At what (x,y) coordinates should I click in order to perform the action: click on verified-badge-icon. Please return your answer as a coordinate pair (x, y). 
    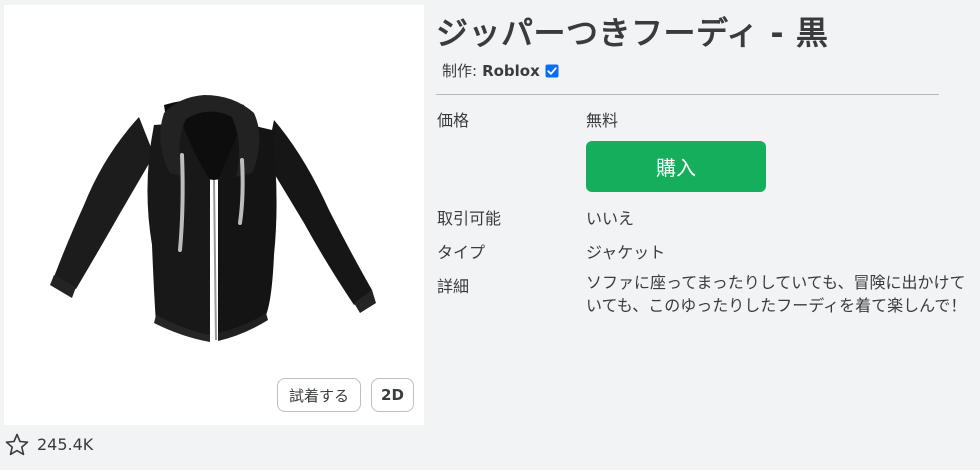
    Looking at the image, I should click on (552, 70).